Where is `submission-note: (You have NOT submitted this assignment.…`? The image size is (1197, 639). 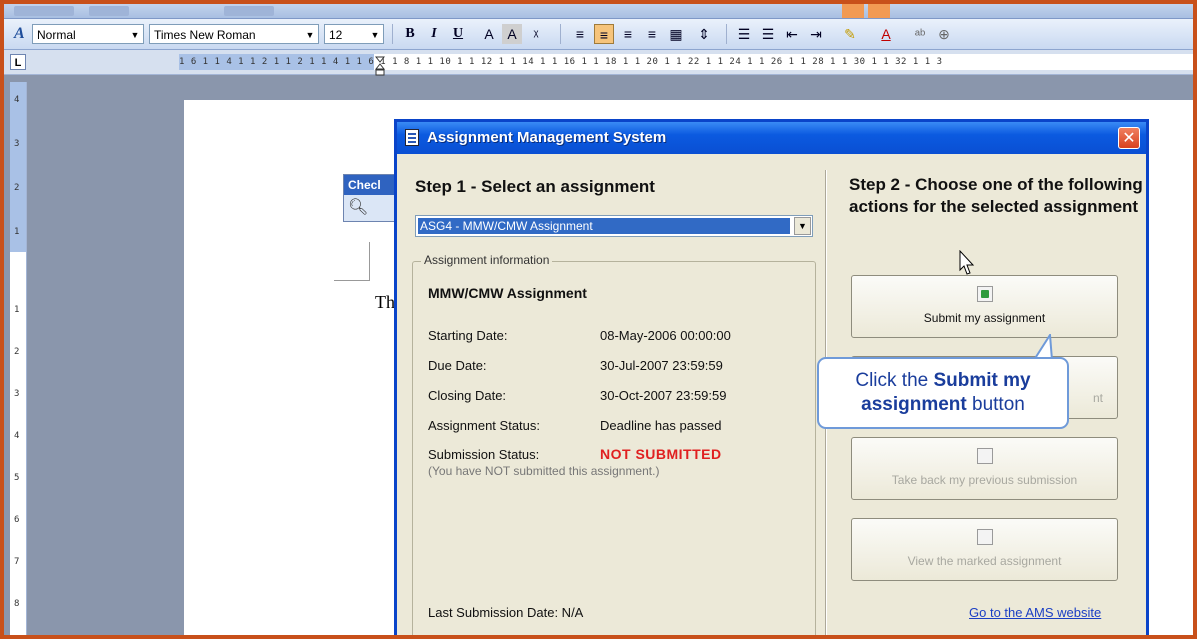 submission-note: (You have NOT submitted this assignment.… is located at coordinates (544, 471).